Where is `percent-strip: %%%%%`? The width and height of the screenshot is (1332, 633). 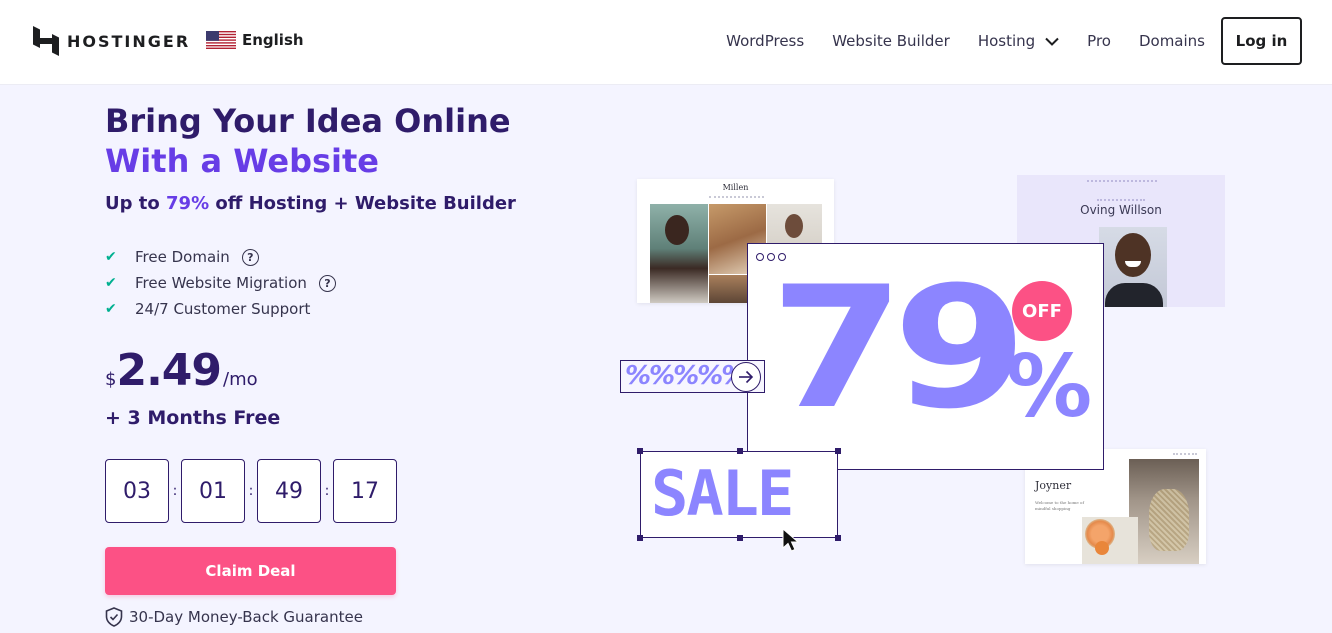
percent-strip: %%%%% is located at coordinates (692, 376).